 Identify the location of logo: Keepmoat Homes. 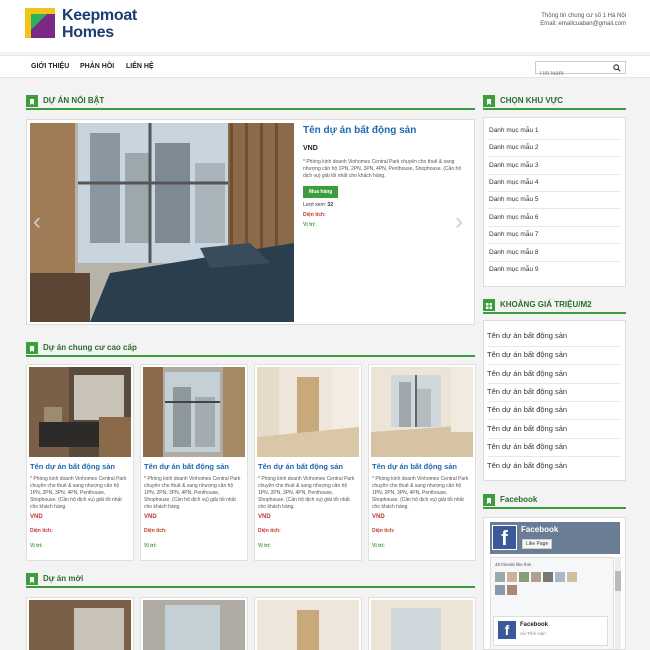
(87, 25).